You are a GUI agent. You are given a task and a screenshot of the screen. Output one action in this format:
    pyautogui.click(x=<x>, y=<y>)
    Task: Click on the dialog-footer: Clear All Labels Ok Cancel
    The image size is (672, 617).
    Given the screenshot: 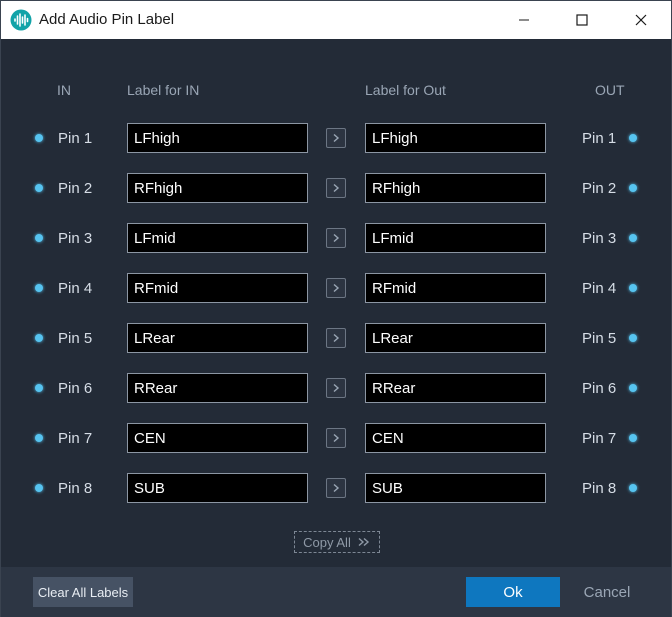 What is the action you would take?
    pyautogui.click(x=336, y=592)
    